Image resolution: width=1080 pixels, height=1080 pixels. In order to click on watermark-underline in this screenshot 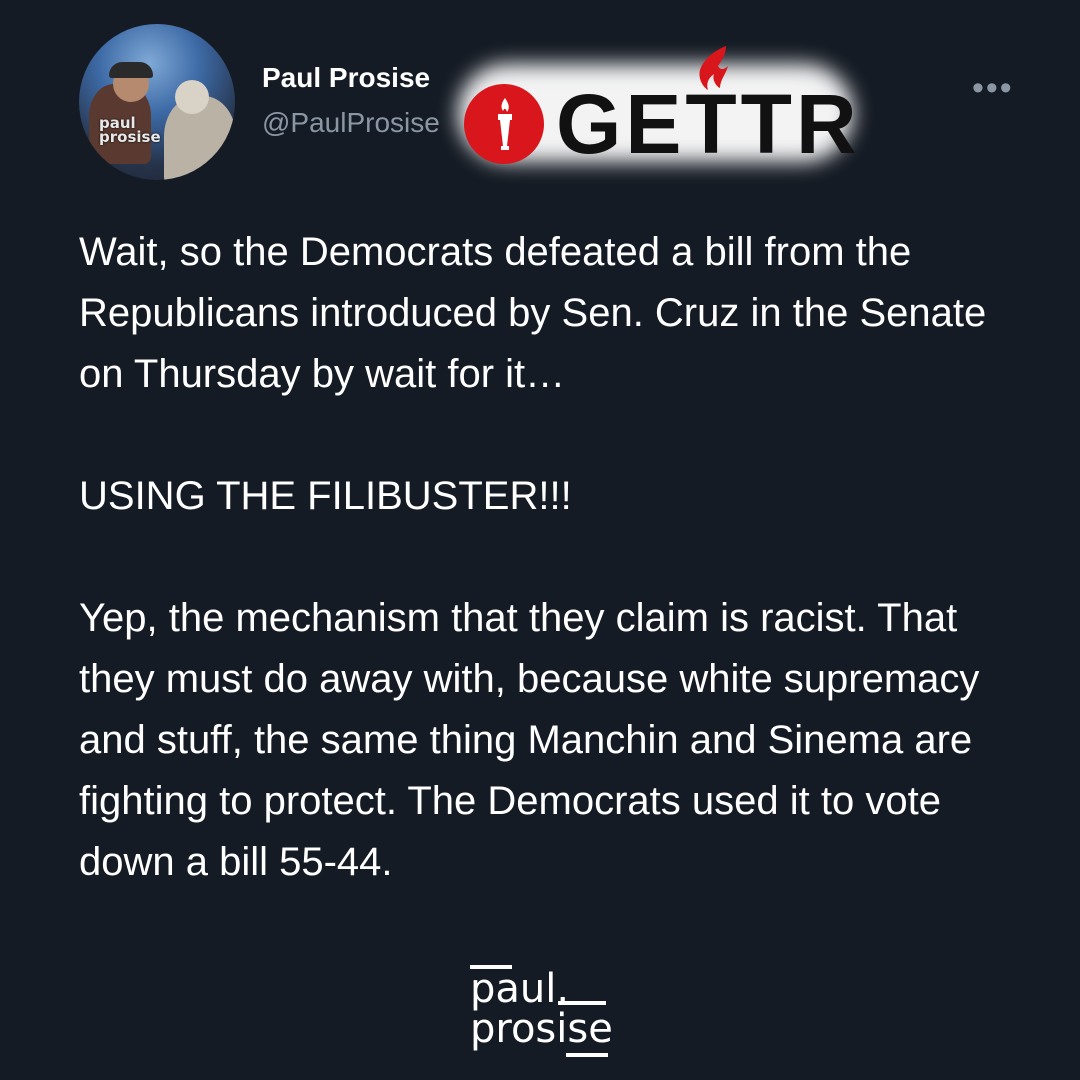, I will do `click(582, 1003)`.